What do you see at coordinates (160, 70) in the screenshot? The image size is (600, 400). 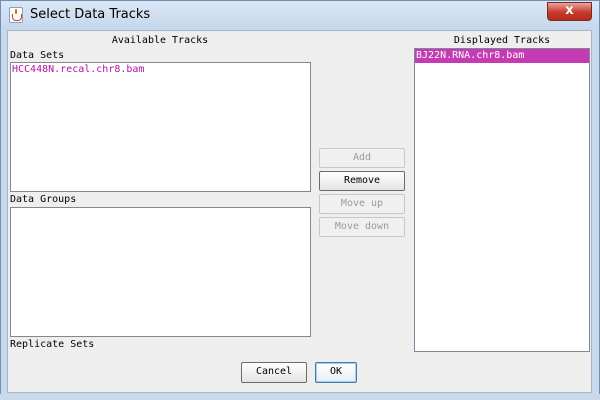 I see `list-item: HCC448N.recal.chr8.bam` at bounding box center [160, 70].